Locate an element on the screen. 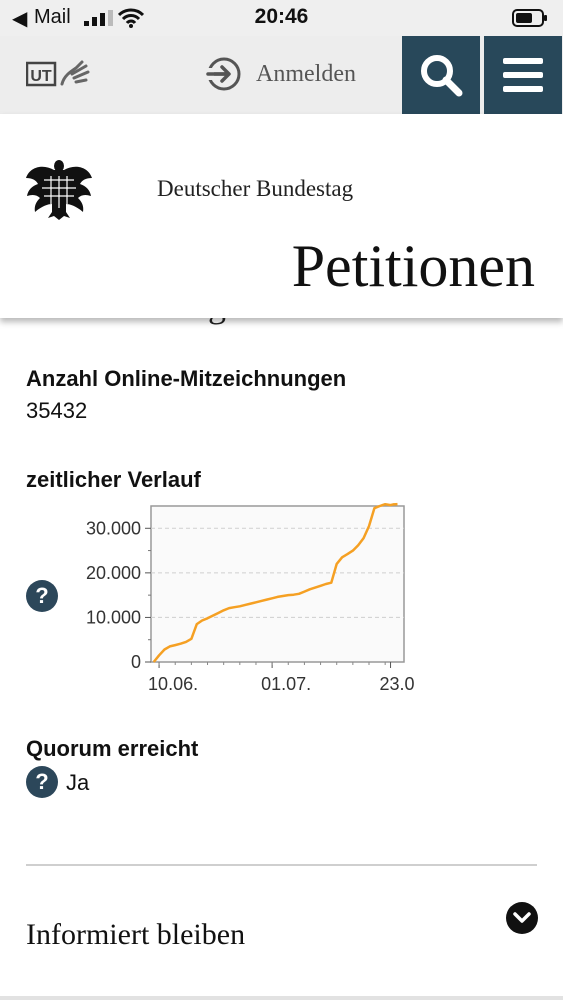  signature-timeline-chart: 0 10.000 20.000 30.000 10.06. 01.07. 23.07. is located at coordinates (250, 598).